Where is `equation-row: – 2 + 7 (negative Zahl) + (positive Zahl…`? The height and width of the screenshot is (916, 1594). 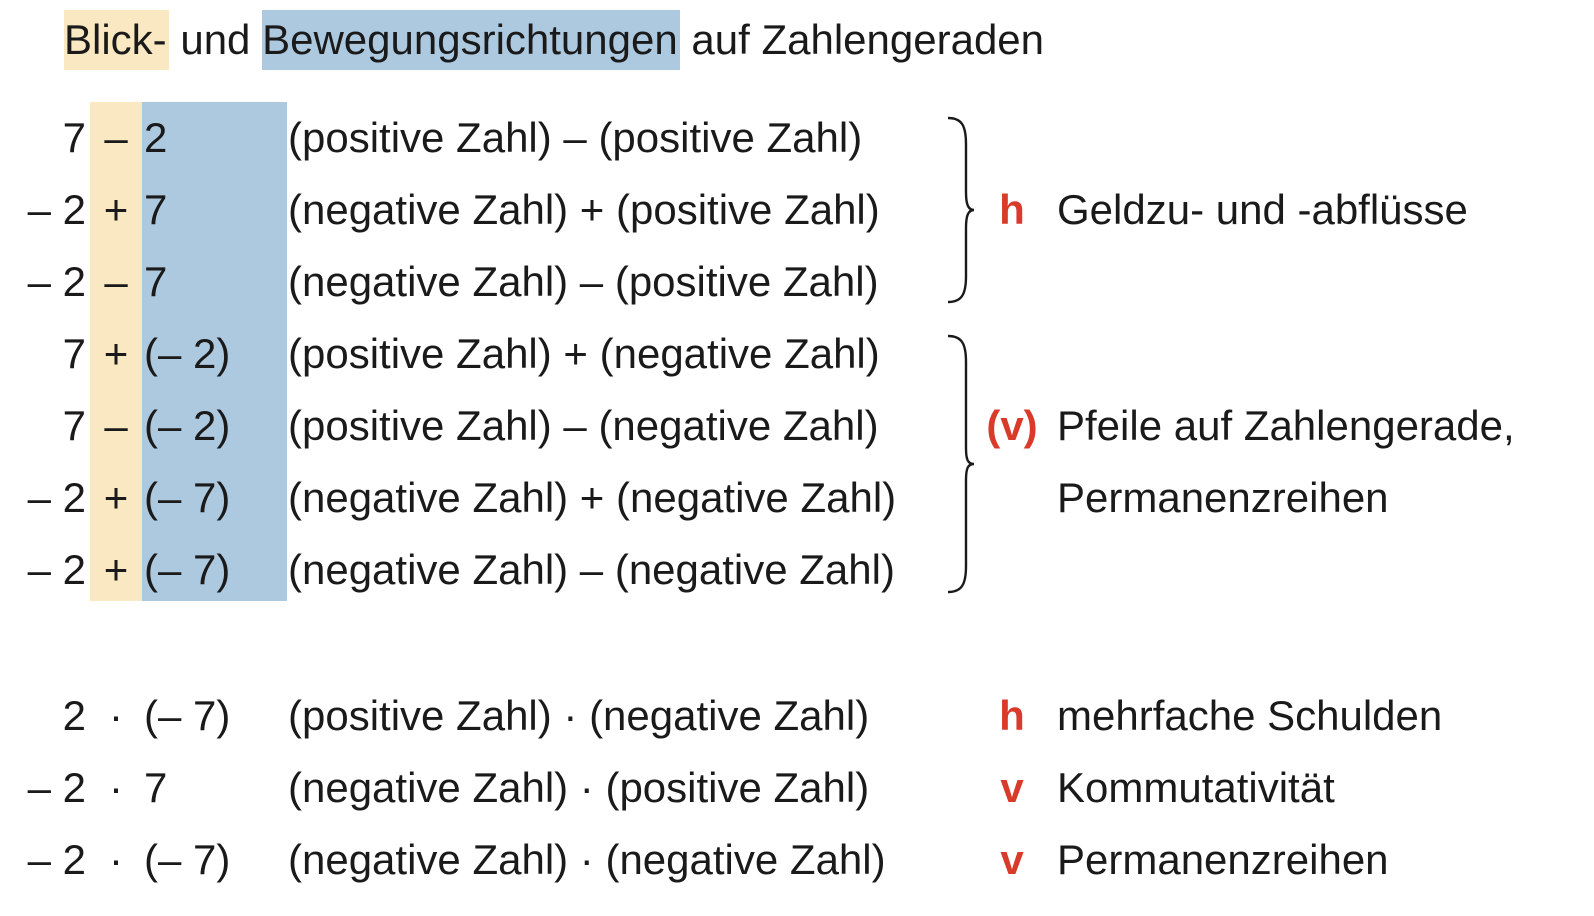
equation-row: – 2 + 7 (negative Zahl) + (positive Zahl… is located at coordinates (797, 210).